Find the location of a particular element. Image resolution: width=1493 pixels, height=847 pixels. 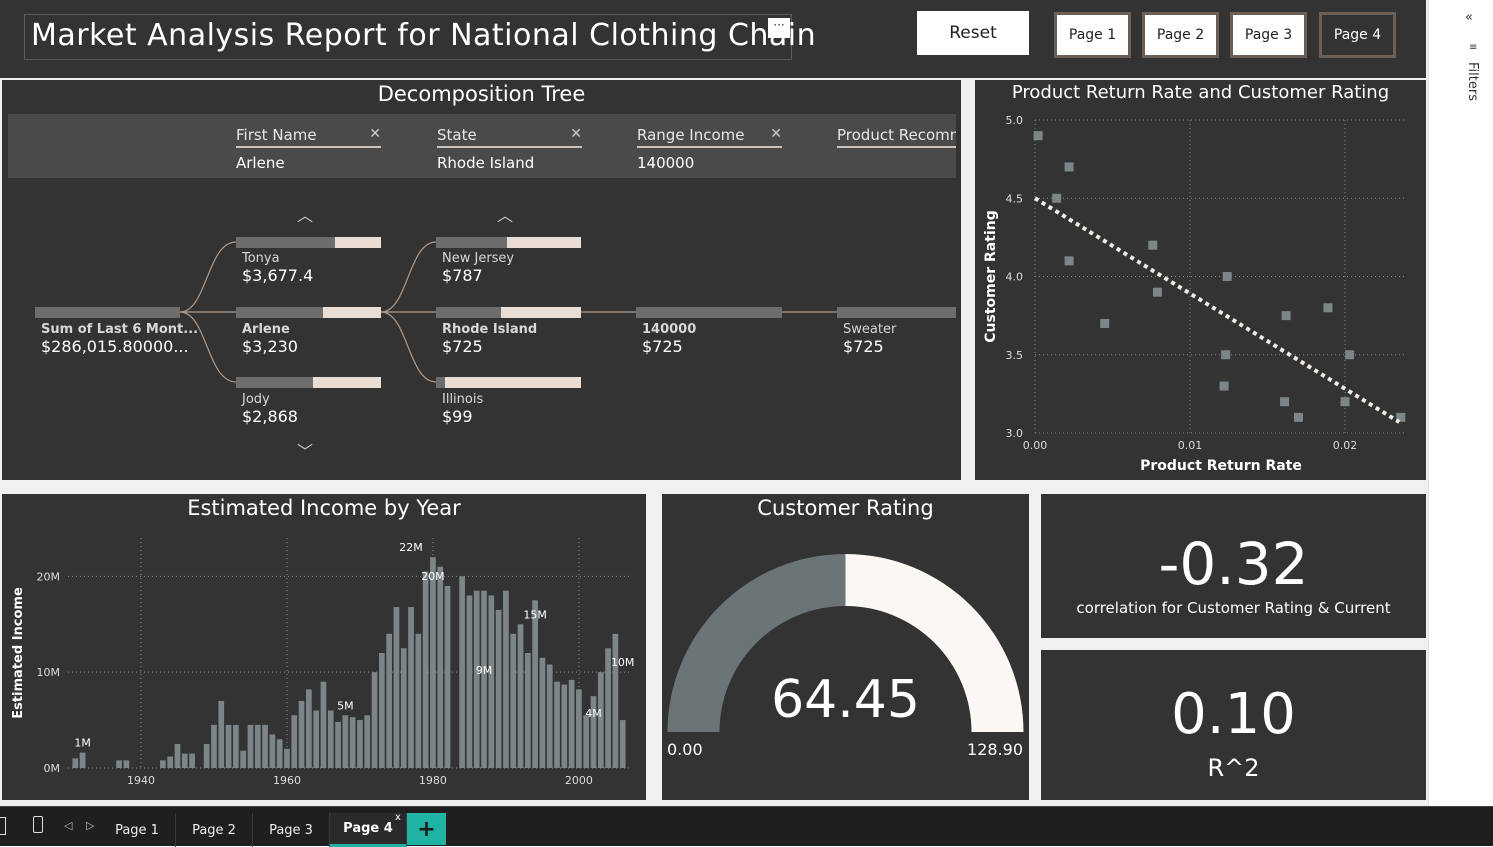

page-1-button: Page 1 is located at coordinates (1092, 35).